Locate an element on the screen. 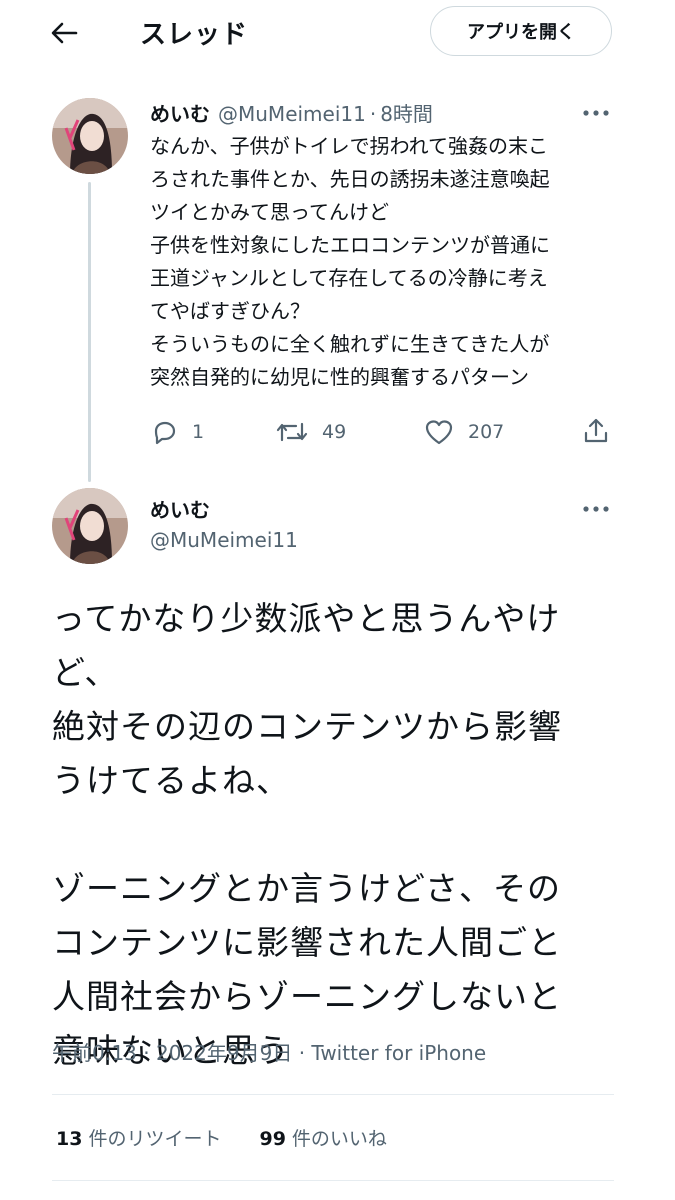  tweet-metadata: 午前0:13 · 2022年9月9日 · Twitter for iPhone is located at coordinates (269, 1051).